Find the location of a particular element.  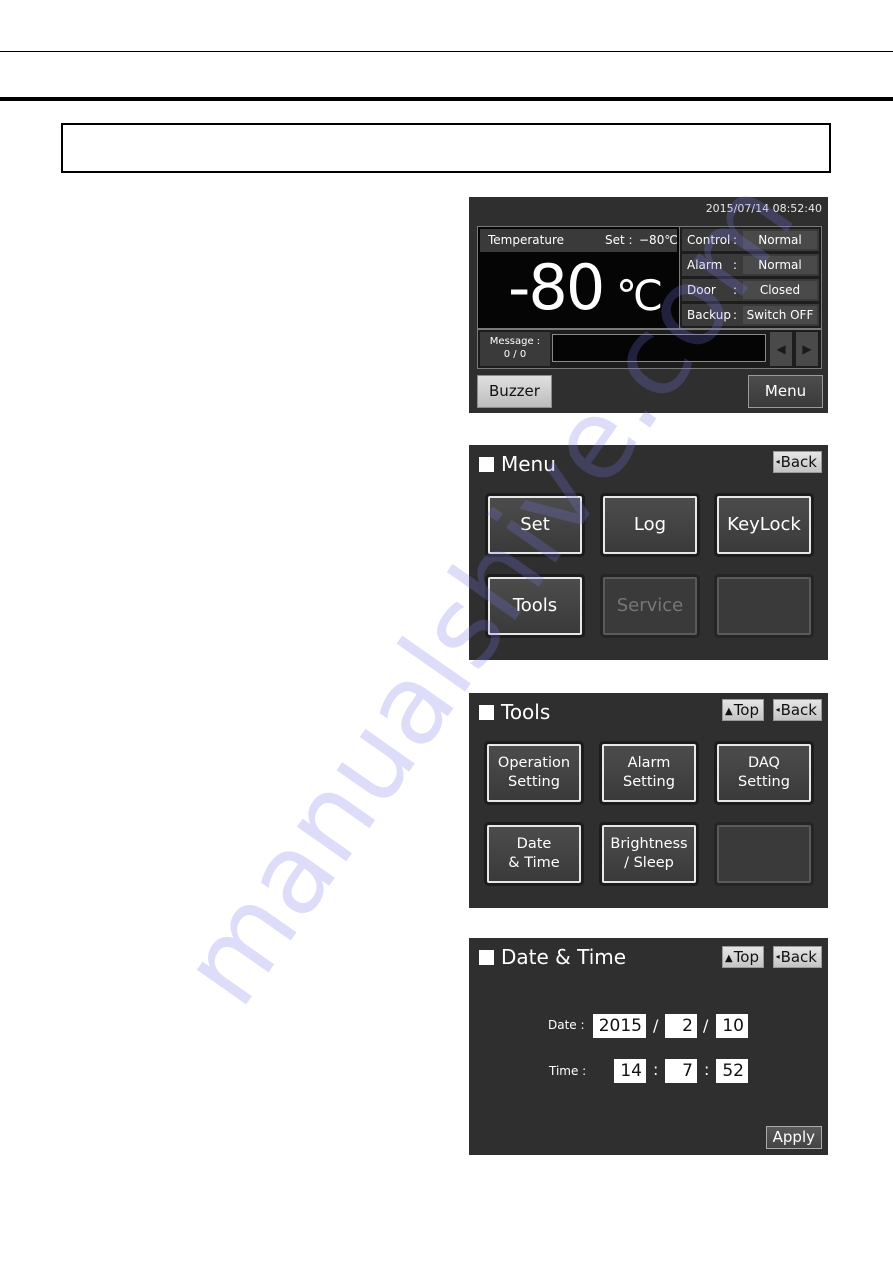

top-label: Top is located at coordinates (746, 957).